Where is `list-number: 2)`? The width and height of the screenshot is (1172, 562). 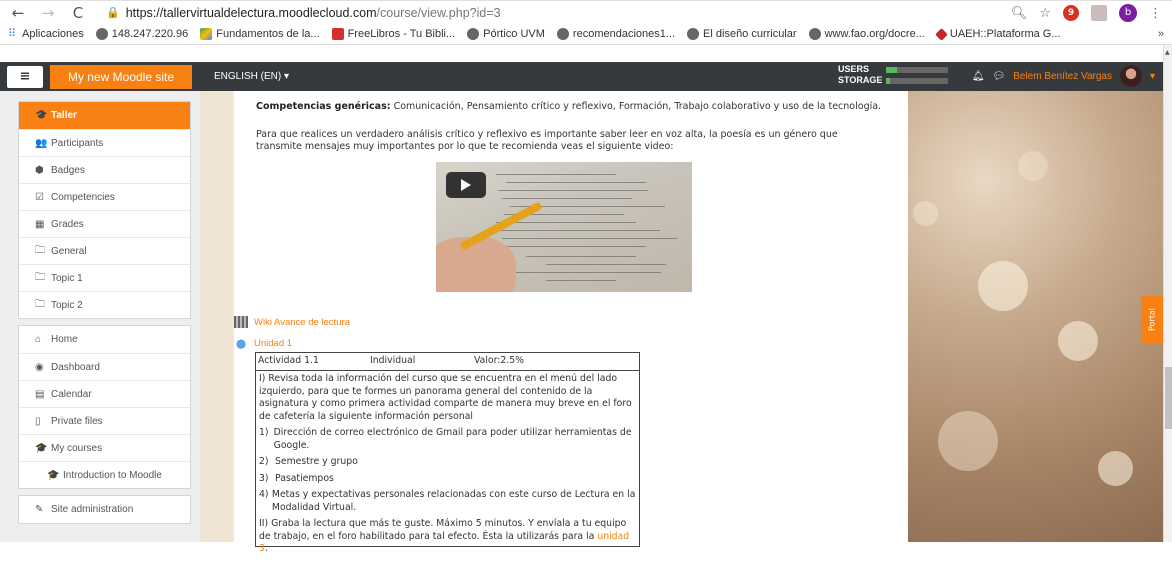 list-number: 2) is located at coordinates (264, 461).